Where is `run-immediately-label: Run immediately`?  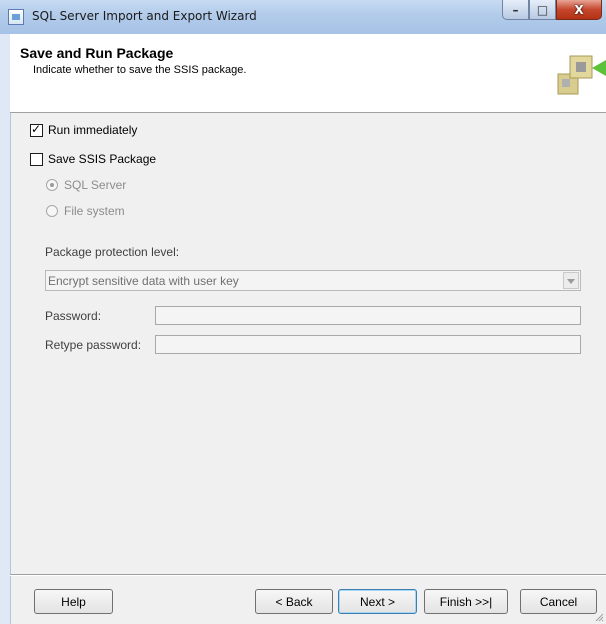
run-immediately-label: Run immediately is located at coordinates (93, 130).